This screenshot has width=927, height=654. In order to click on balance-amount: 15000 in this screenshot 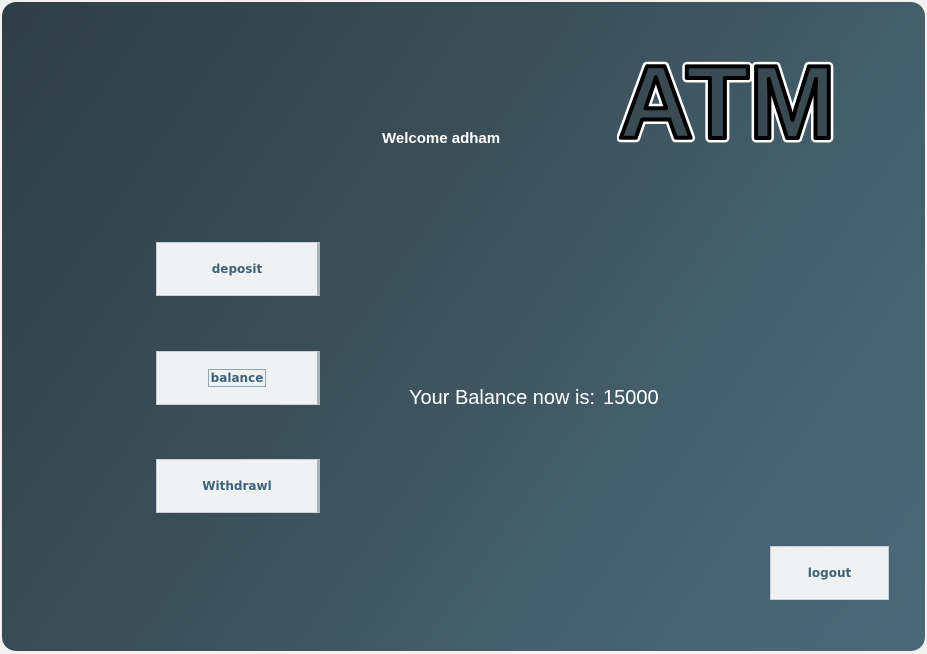, I will do `click(631, 398)`.